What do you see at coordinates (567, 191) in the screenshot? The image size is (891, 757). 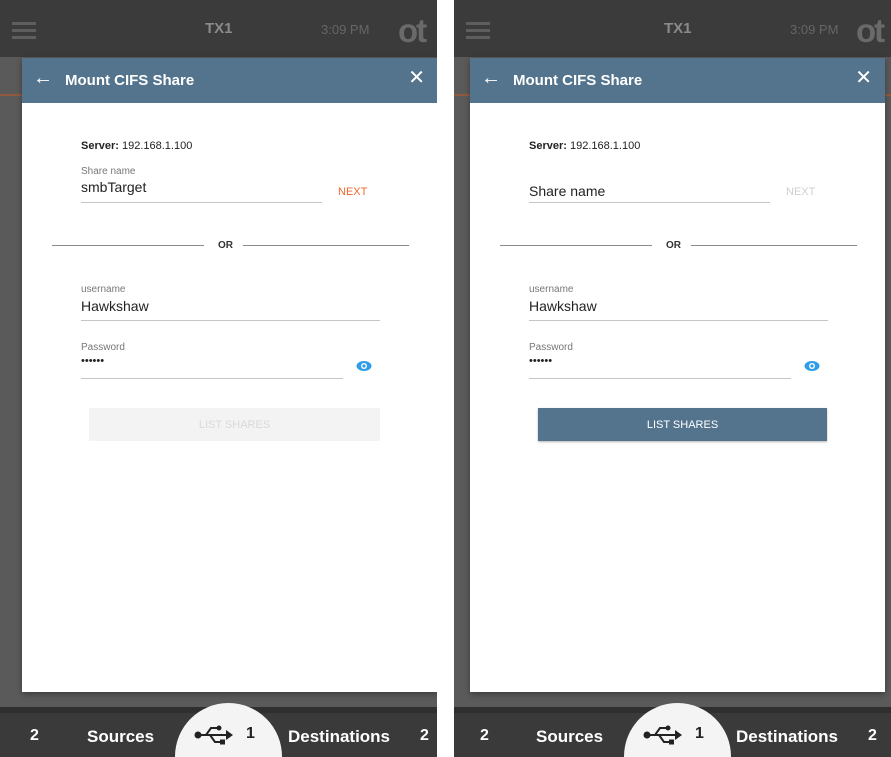 I see `share-name-input: Share name` at bounding box center [567, 191].